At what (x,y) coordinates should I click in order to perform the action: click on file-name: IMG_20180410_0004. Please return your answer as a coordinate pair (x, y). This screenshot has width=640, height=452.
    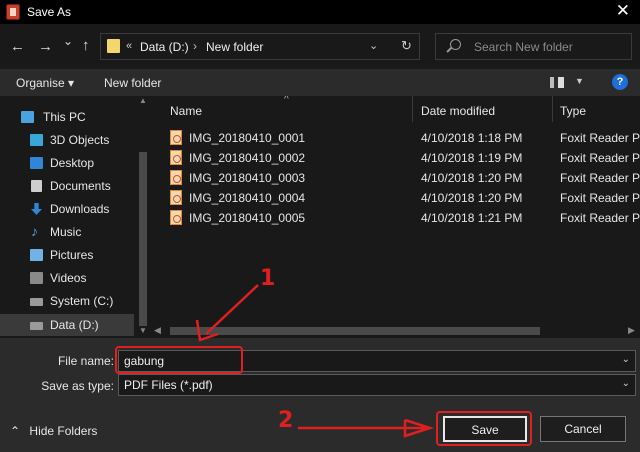
    Looking at the image, I should click on (247, 198).